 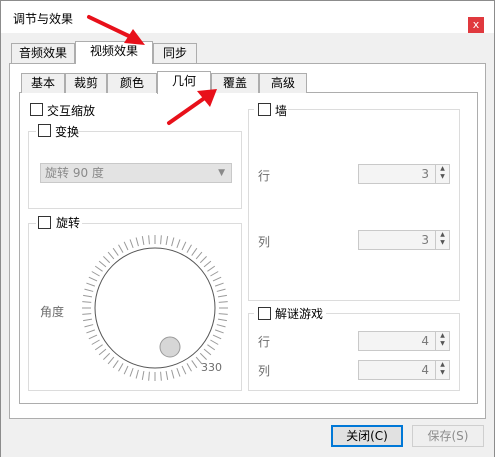 I want to click on puzzle-checkbox, so click(x=264, y=313).